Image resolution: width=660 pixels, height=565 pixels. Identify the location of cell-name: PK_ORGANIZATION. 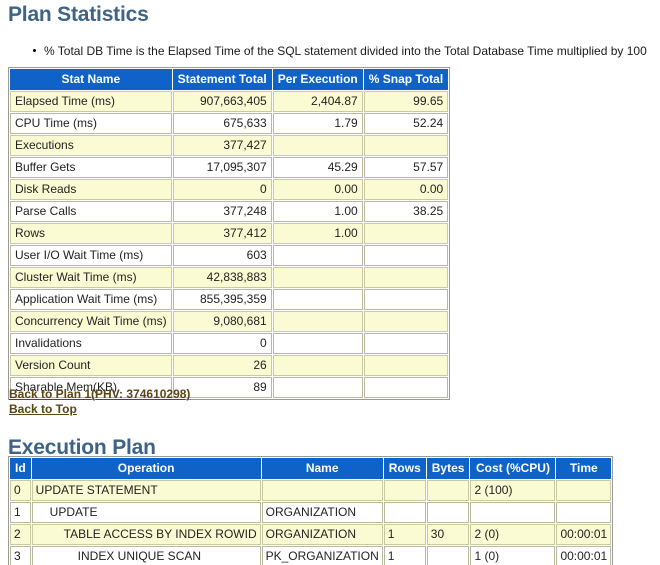
(322, 555).